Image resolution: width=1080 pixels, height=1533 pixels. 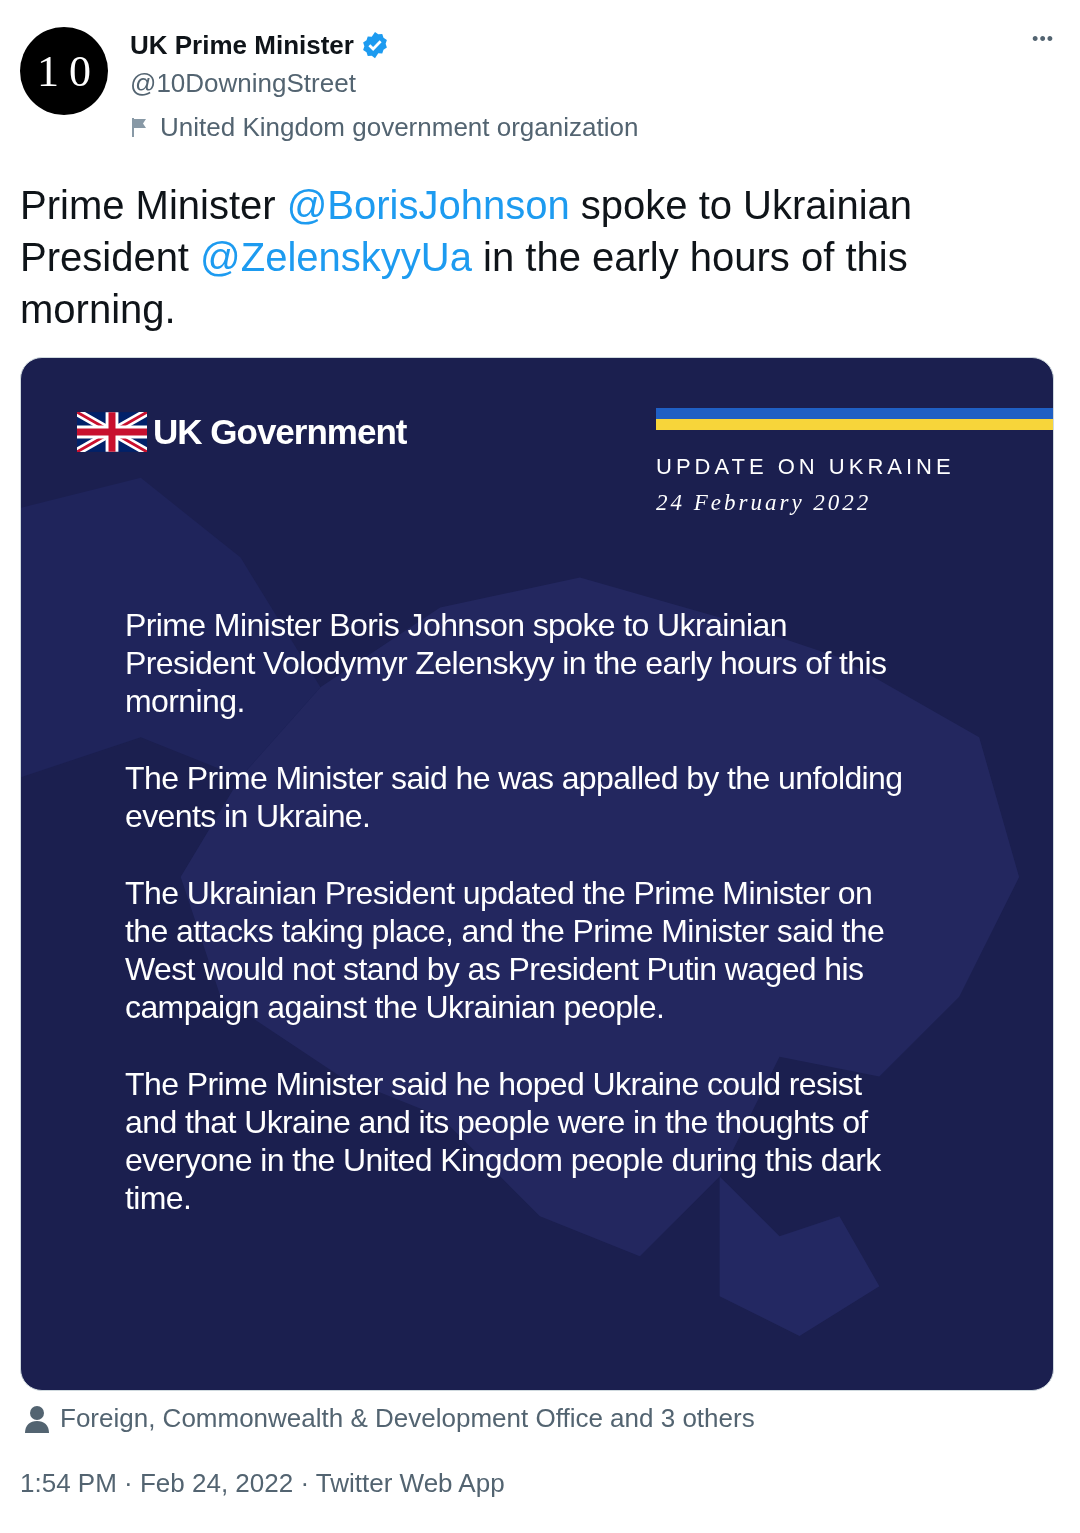 I want to click on statement-paragraph: The Ukrainian President updated the Prime Minister on the attacks taking place, and the Prime Minister said the West would not stand by as President Putin waged his campaign against the Ukrainian people., so click(x=505, y=950).